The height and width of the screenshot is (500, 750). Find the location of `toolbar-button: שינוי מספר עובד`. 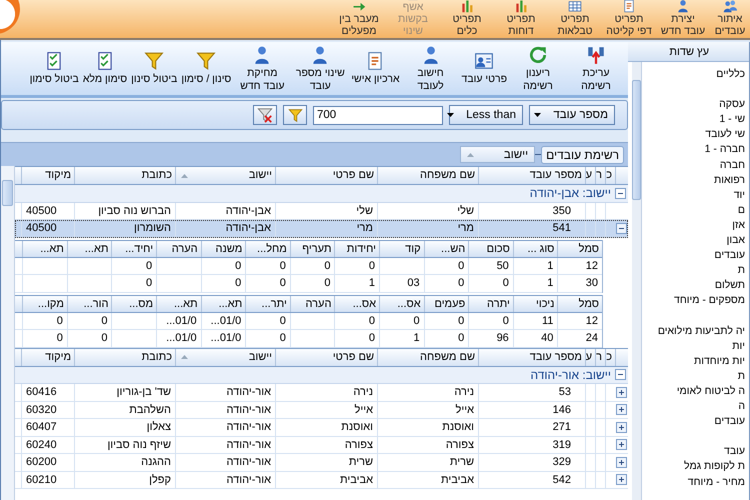

toolbar-button: שינוי מספר עובד is located at coordinates (320, 68).